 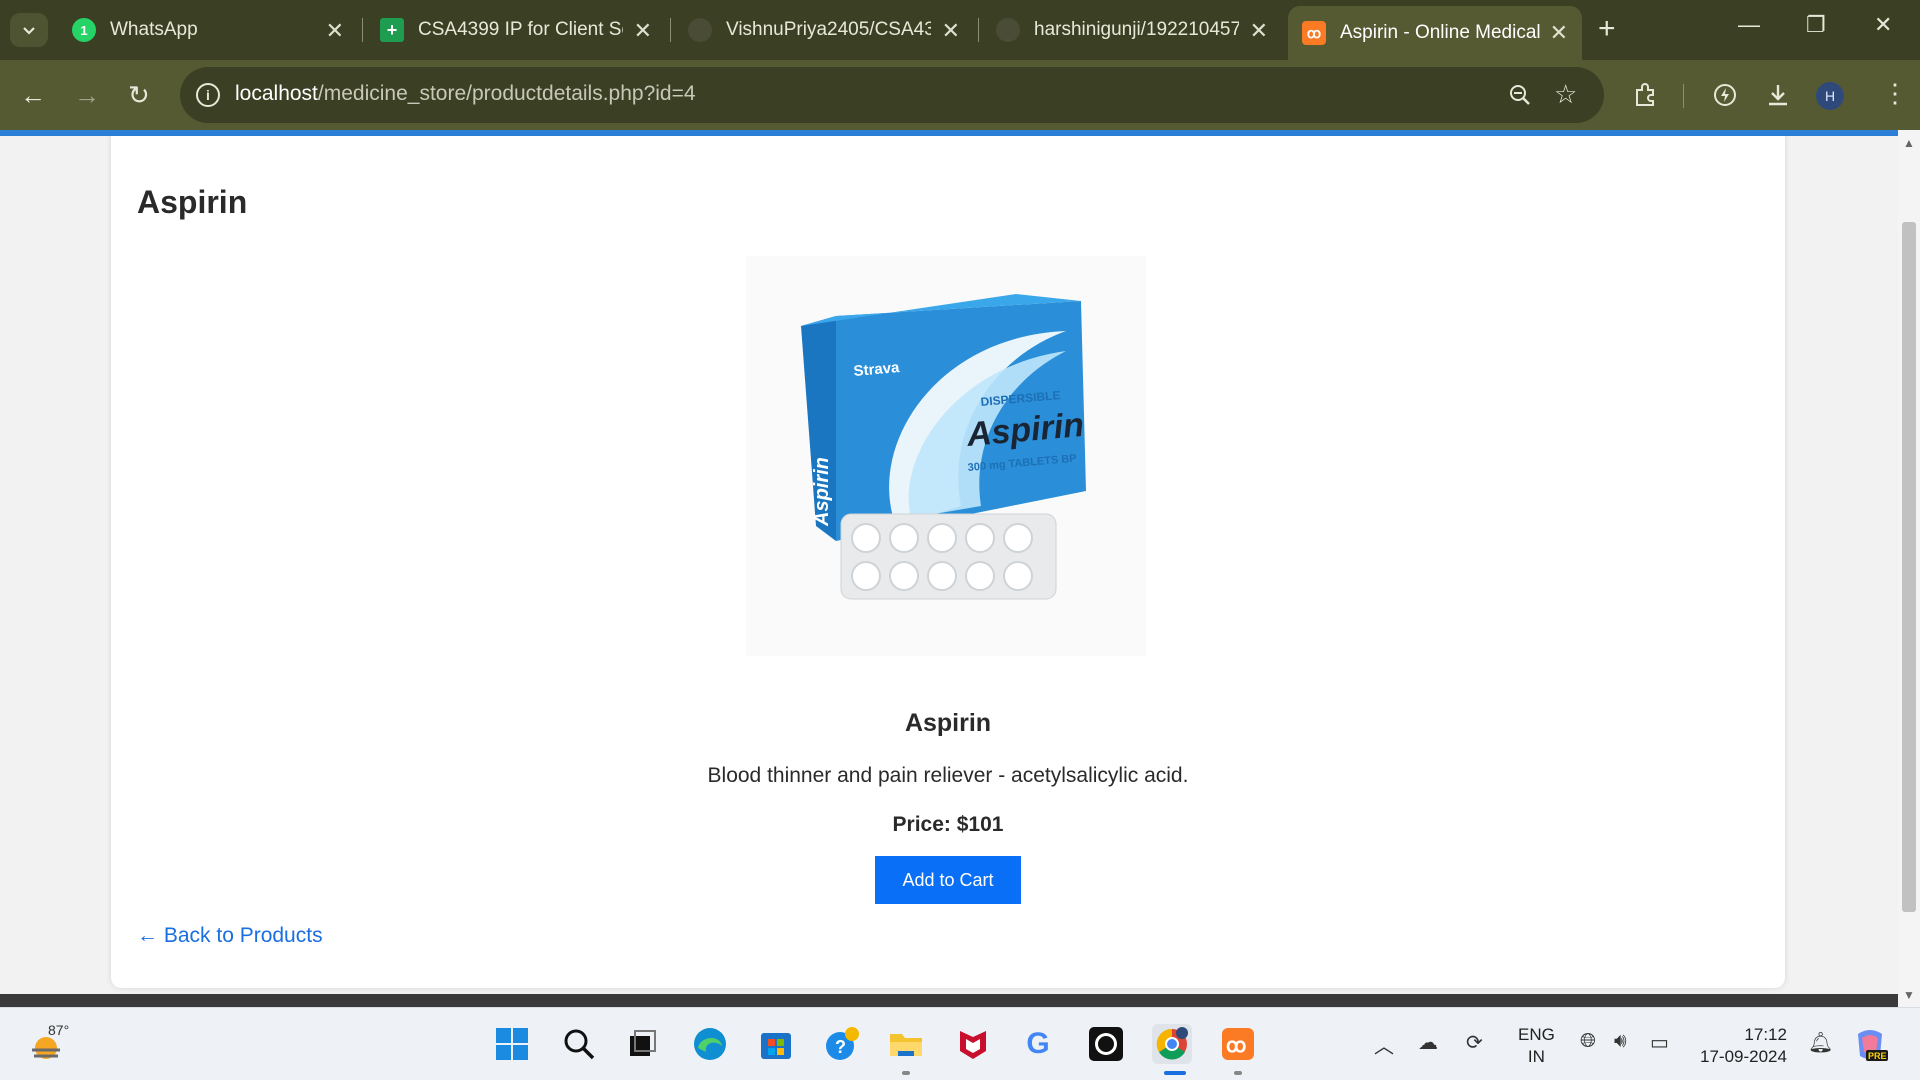 I want to click on clock-time: 17:12, so click(x=1765, y=1034).